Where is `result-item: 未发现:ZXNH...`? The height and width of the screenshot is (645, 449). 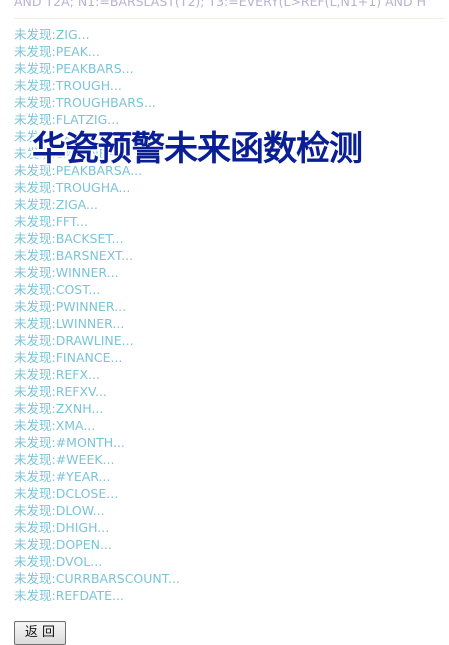
result-item: 未发现:ZXNH... is located at coordinates (59, 408).